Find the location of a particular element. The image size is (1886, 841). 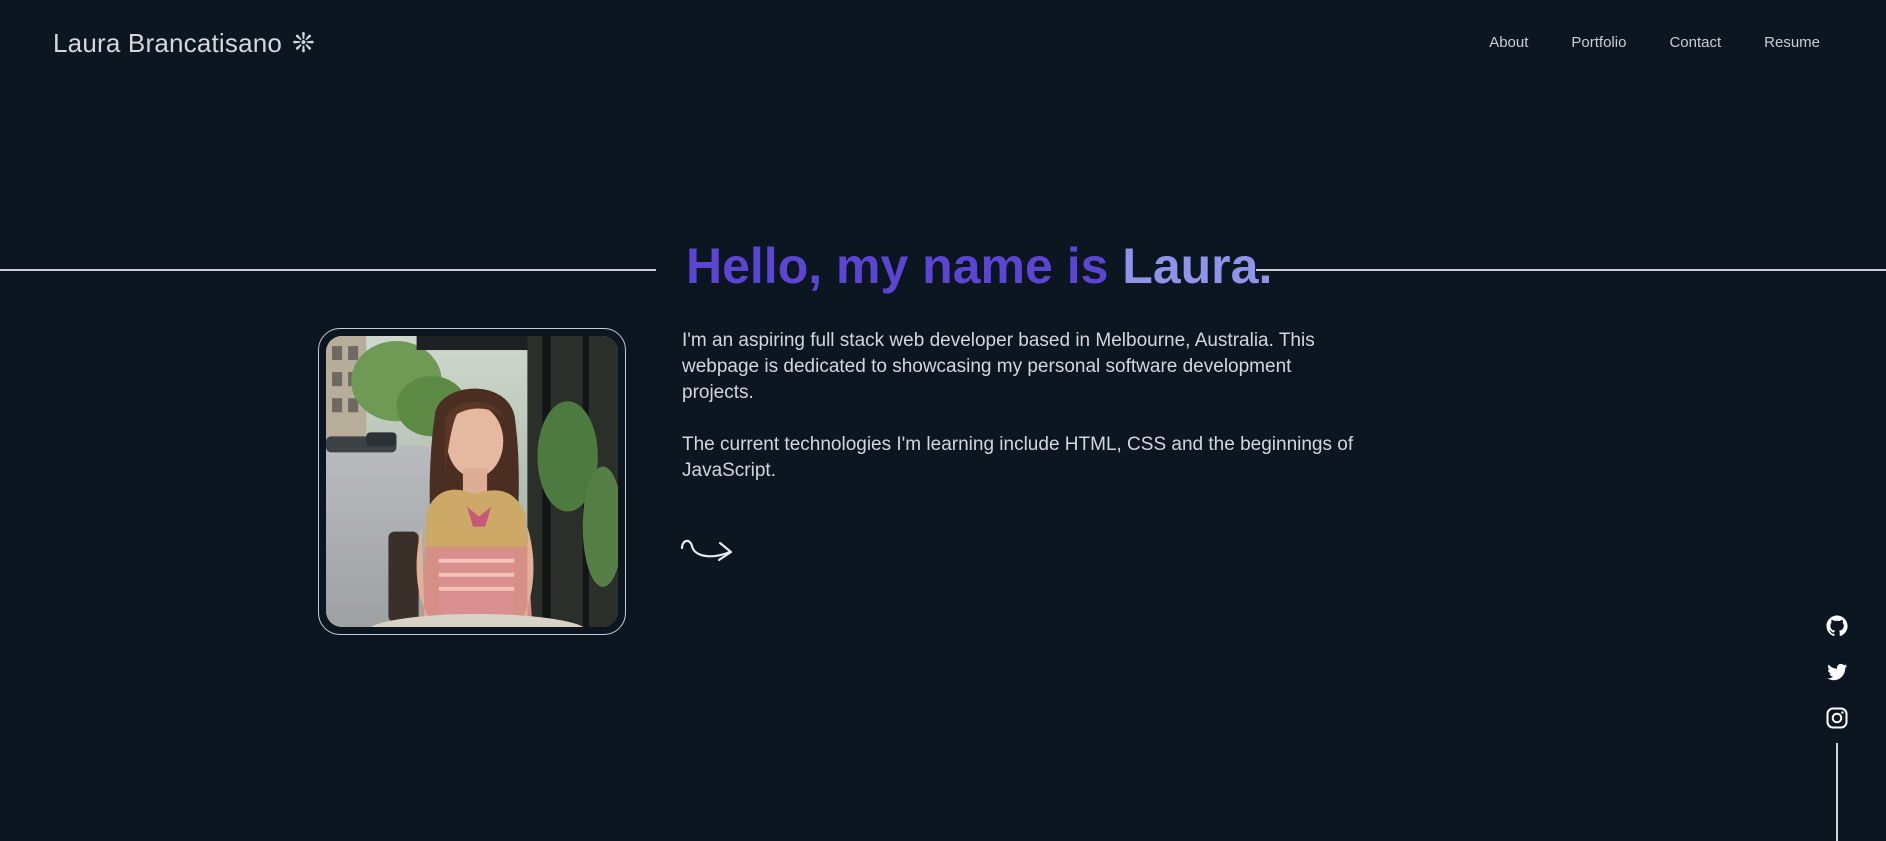

hero-title-prefix: Hello, my name is is located at coordinates (904, 266).